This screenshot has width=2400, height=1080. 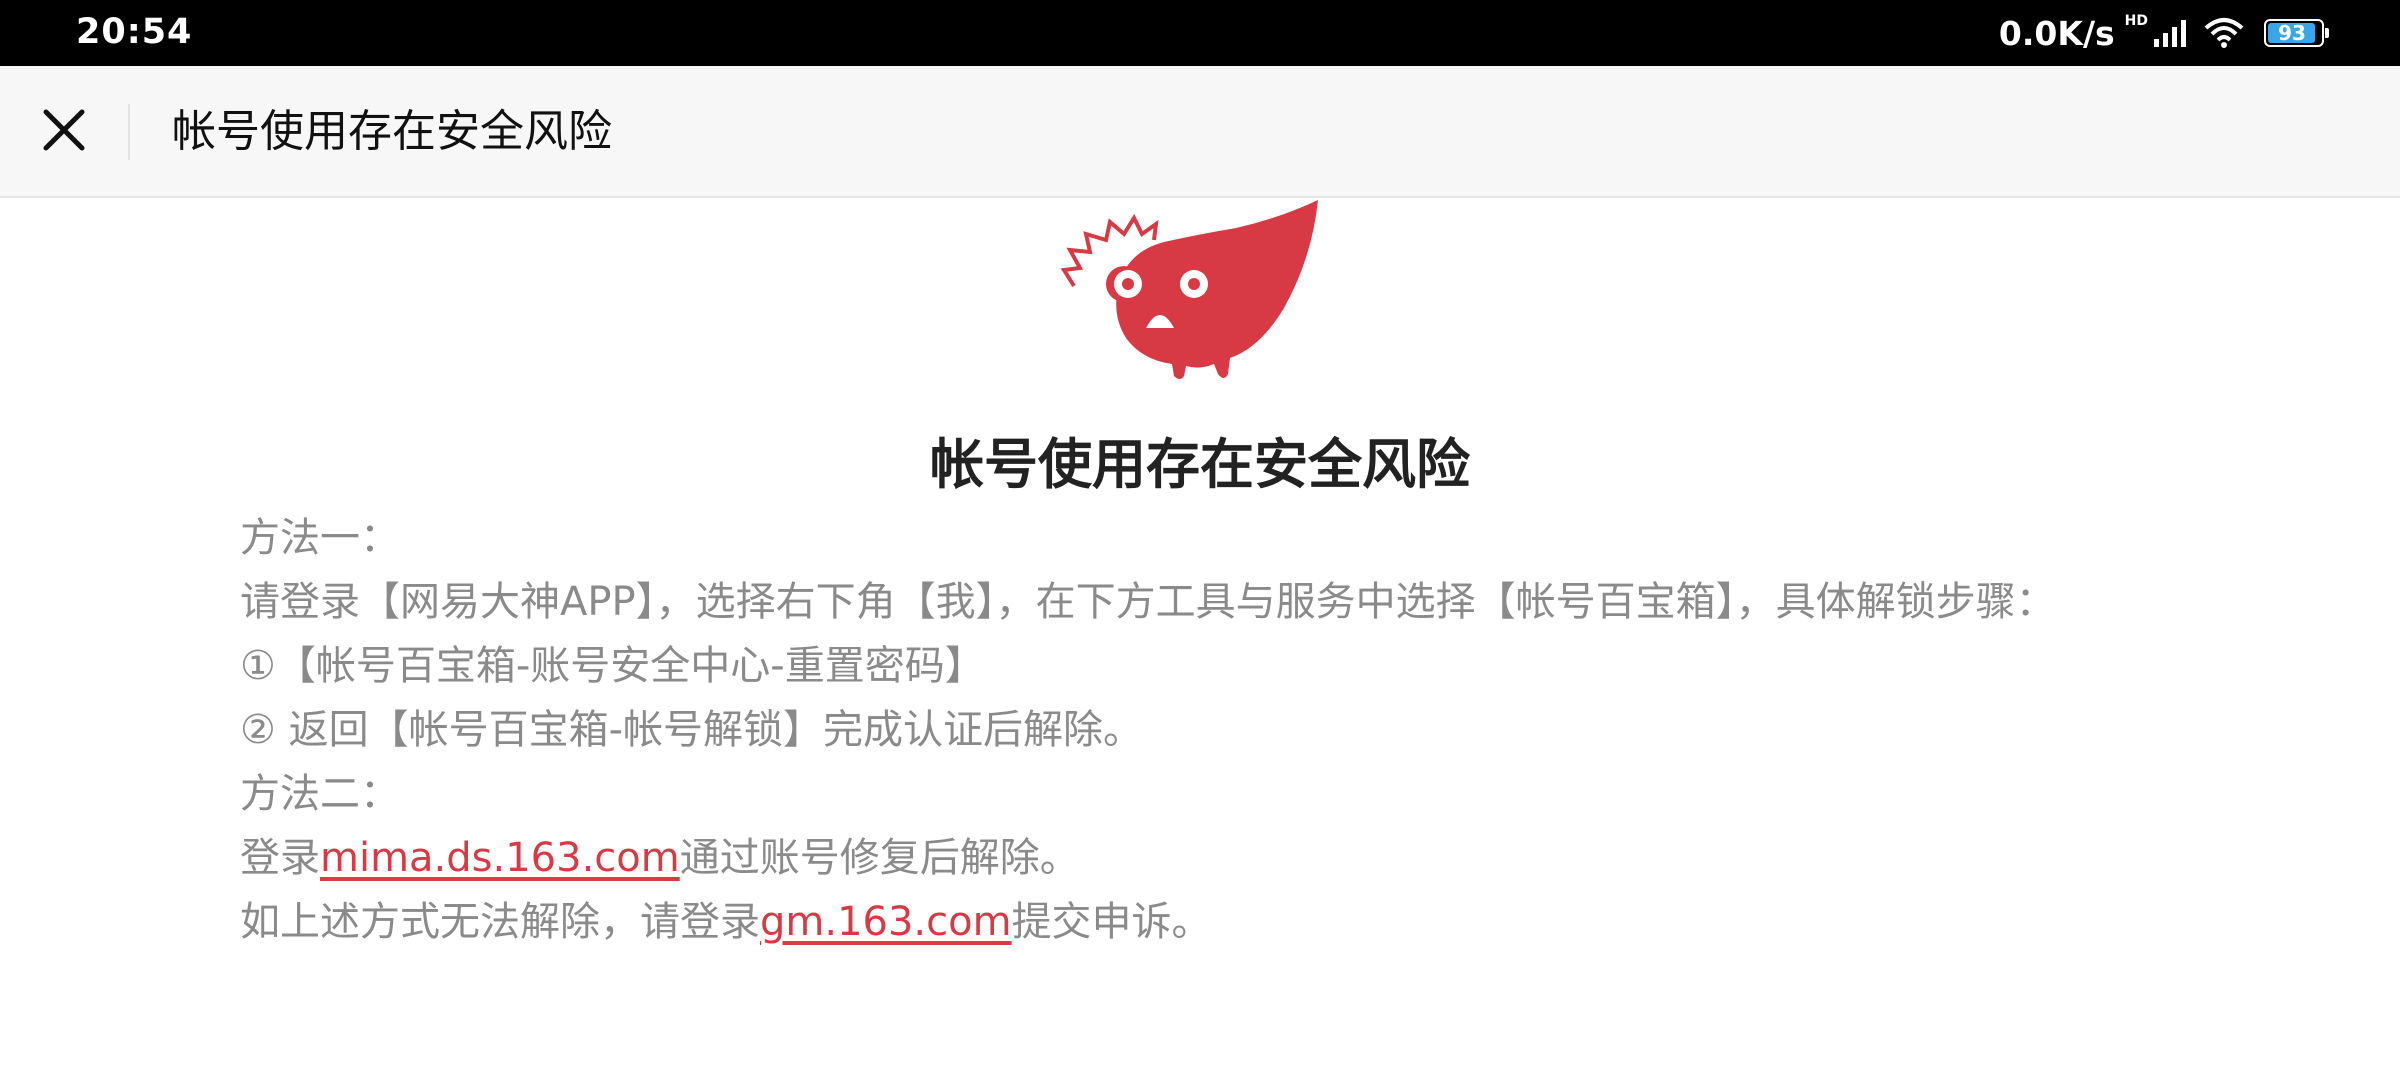 What do you see at coordinates (1111, 922) in the screenshot?
I see `appeal-suffix: 提交申诉。` at bounding box center [1111, 922].